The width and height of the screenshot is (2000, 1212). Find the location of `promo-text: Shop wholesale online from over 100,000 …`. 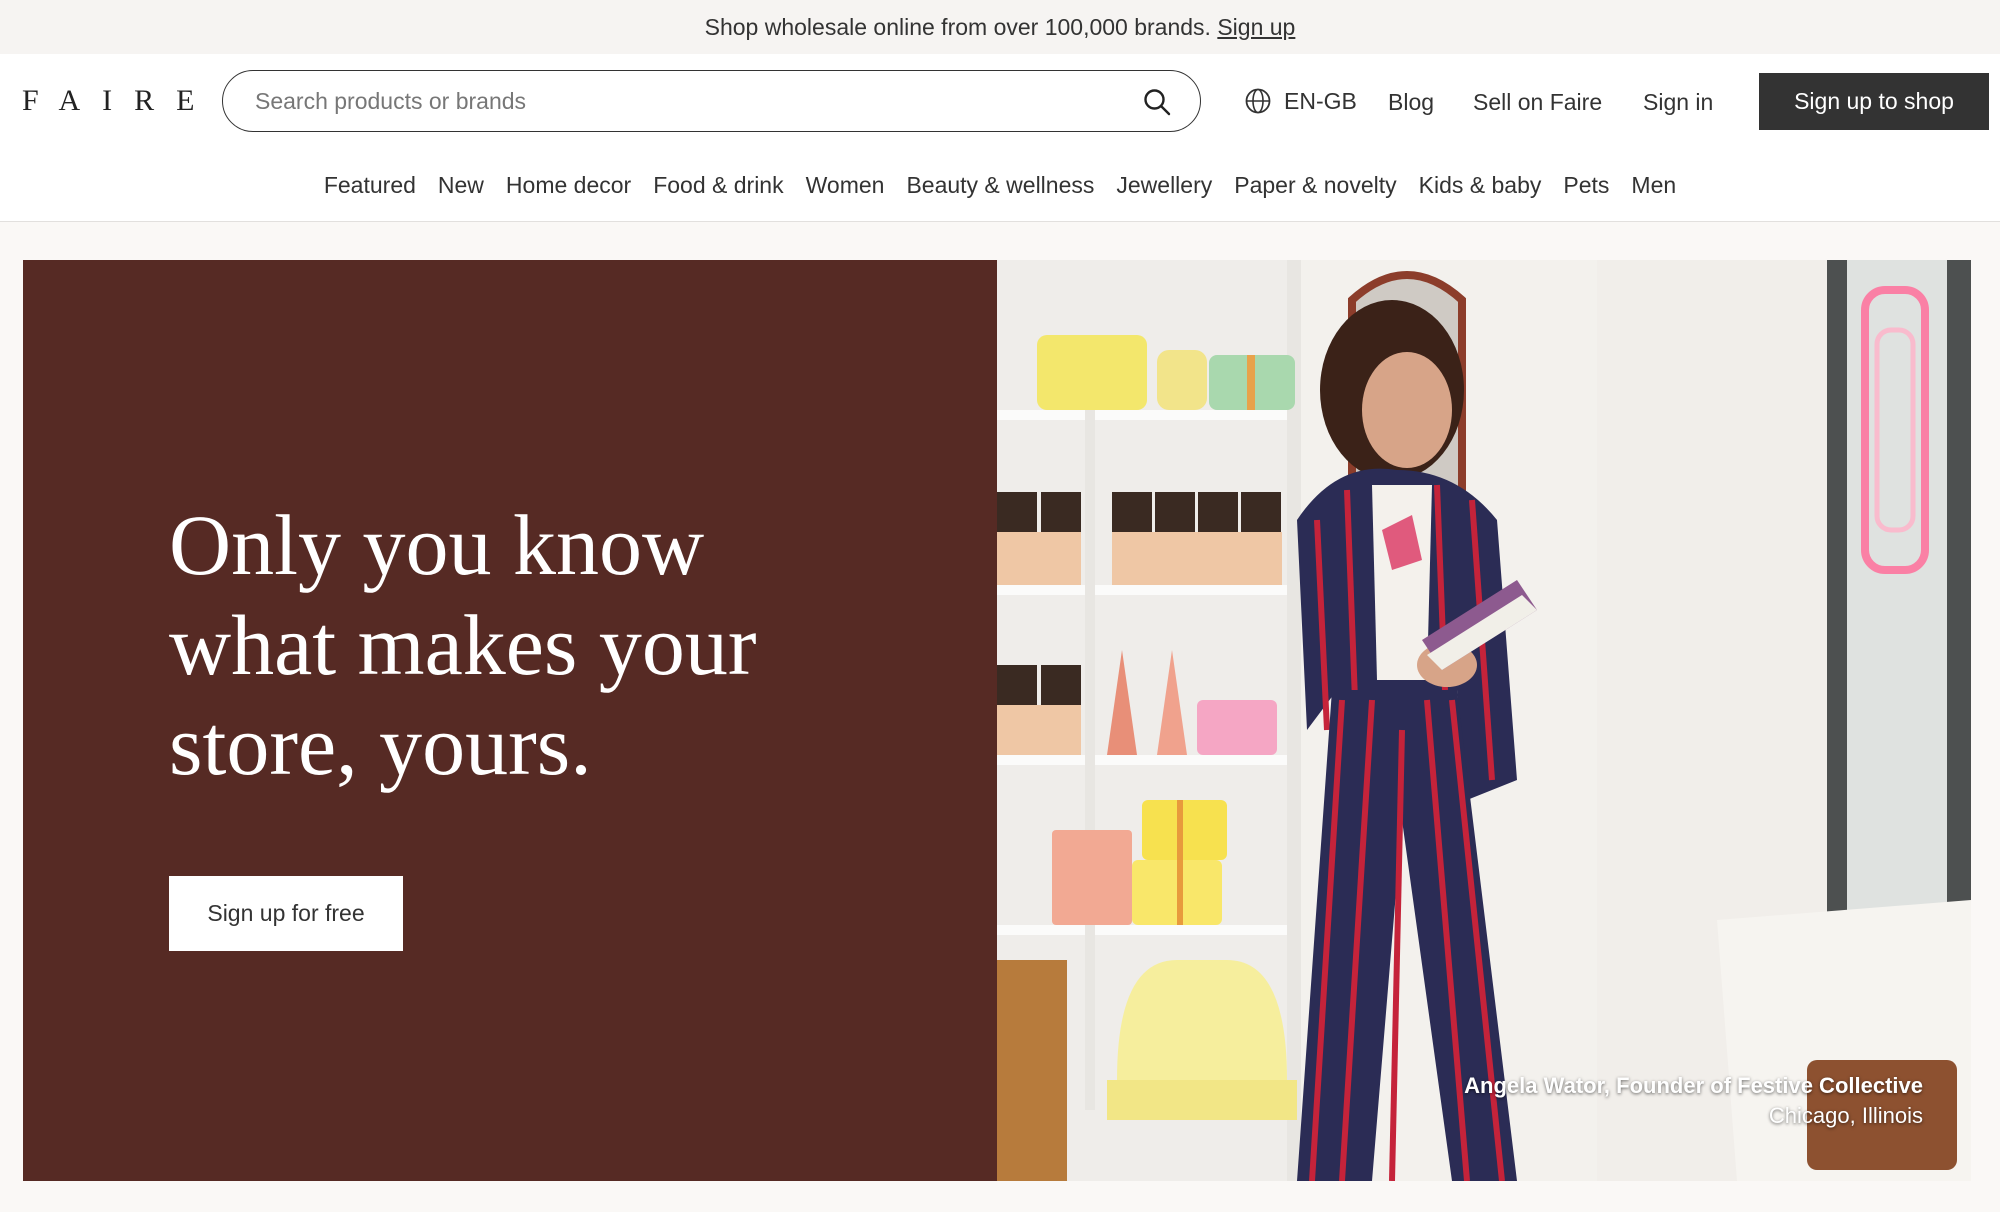

promo-text: Shop wholesale online from over 100,000 … is located at coordinates (957, 26).